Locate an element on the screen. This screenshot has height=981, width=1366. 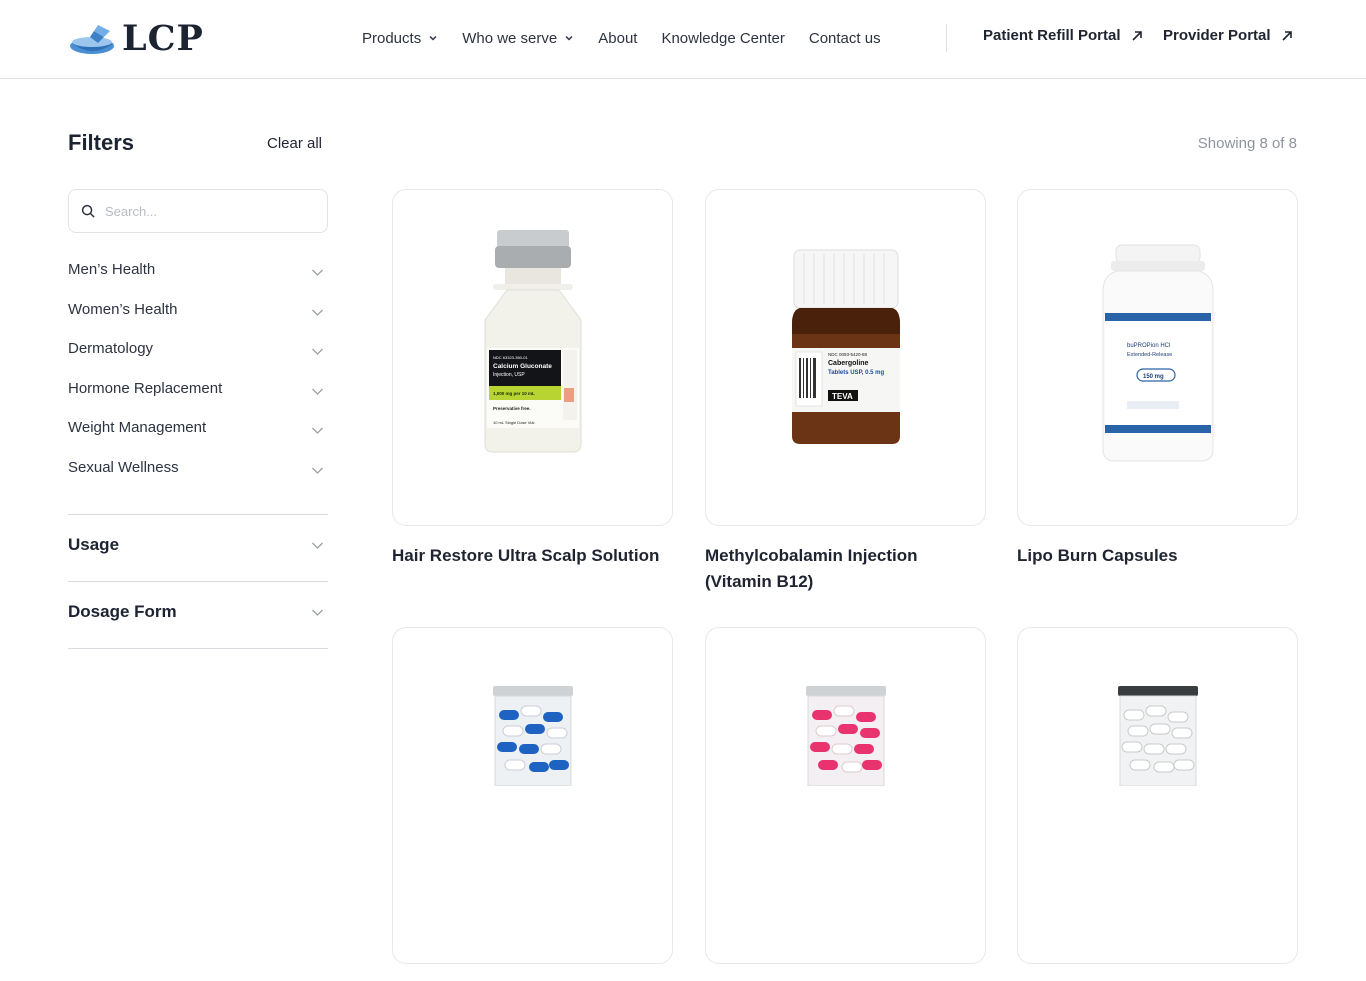
nav-about: About is located at coordinates (617, 38).